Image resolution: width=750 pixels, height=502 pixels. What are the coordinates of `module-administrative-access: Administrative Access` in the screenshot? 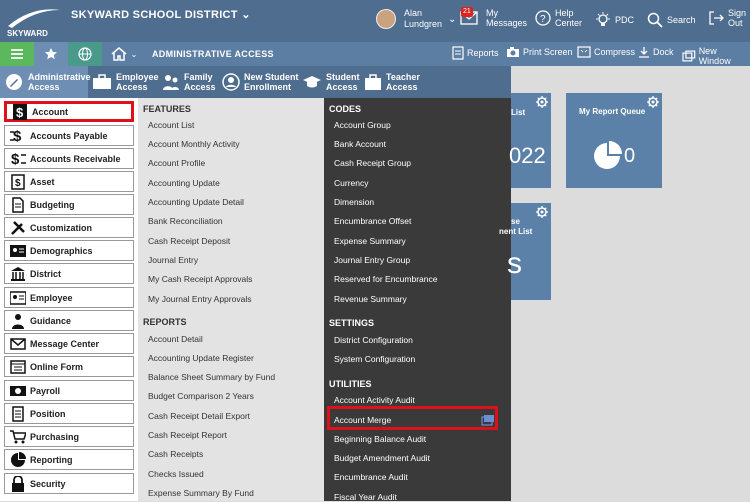 It's located at (45, 82).